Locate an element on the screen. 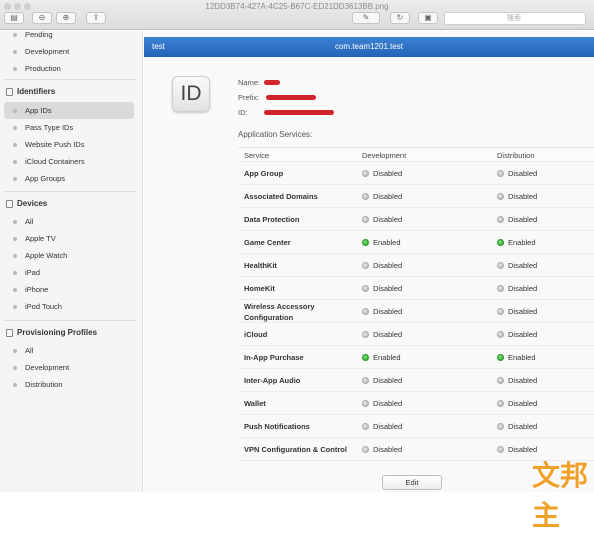 This screenshot has height=534, width=594. sidebar-item-pass-type-ids: Pass Type IDs is located at coordinates (69, 127).